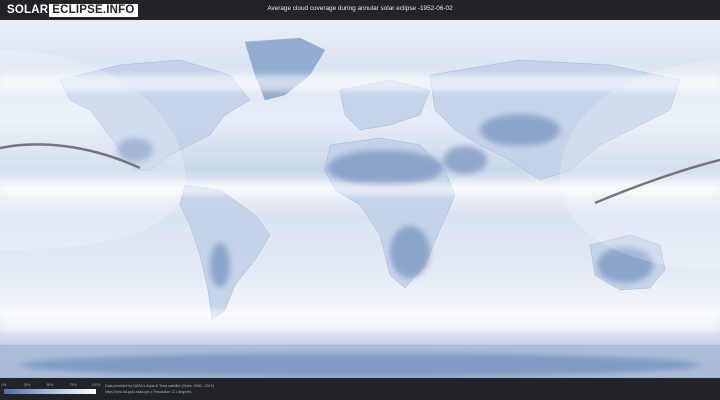 The image size is (720, 400). I want to click on logo-text-eclipse-info: ECLIPSE.INFO, so click(93, 10).